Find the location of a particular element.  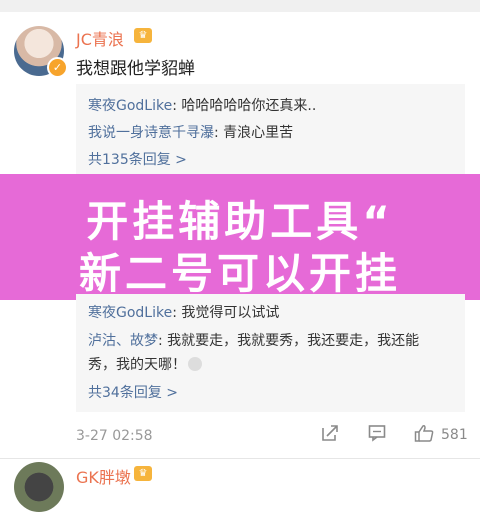

top-divider is located at coordinates (240, 6).